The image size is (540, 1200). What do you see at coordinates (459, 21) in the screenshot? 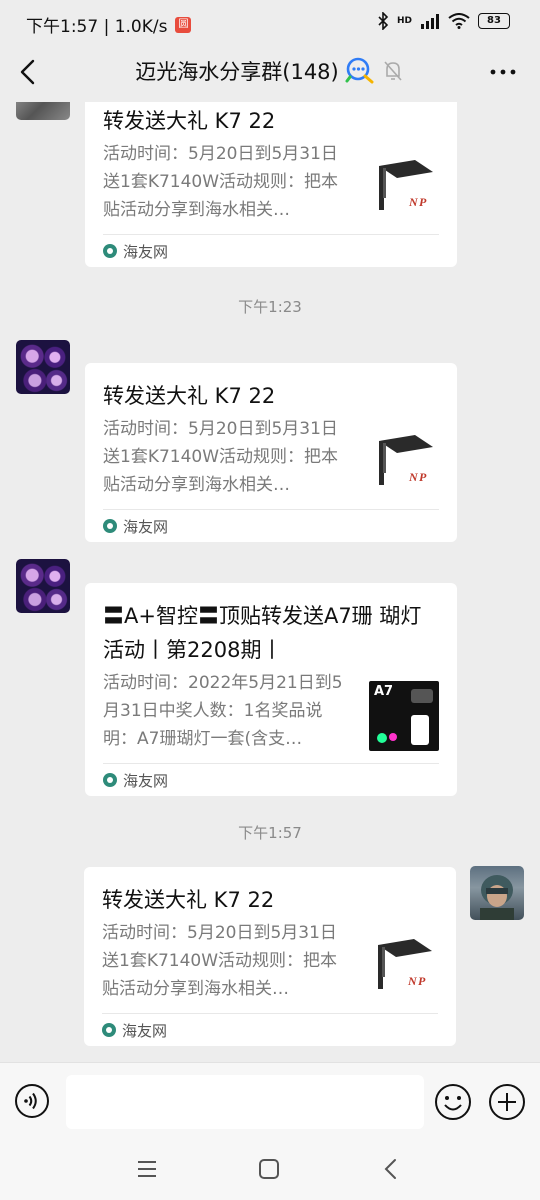
I see `wifi-icon` at bounding box center [459, 21].